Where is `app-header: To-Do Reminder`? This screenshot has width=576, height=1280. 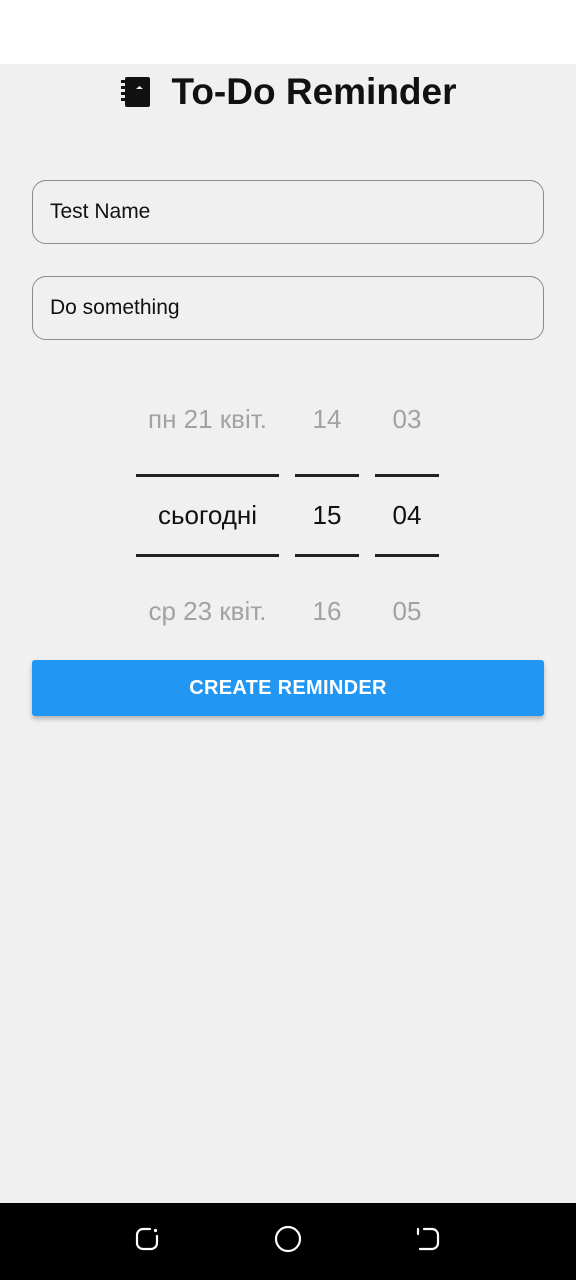 app-header: To-Do Reminder is located at coordinates (288, 92).